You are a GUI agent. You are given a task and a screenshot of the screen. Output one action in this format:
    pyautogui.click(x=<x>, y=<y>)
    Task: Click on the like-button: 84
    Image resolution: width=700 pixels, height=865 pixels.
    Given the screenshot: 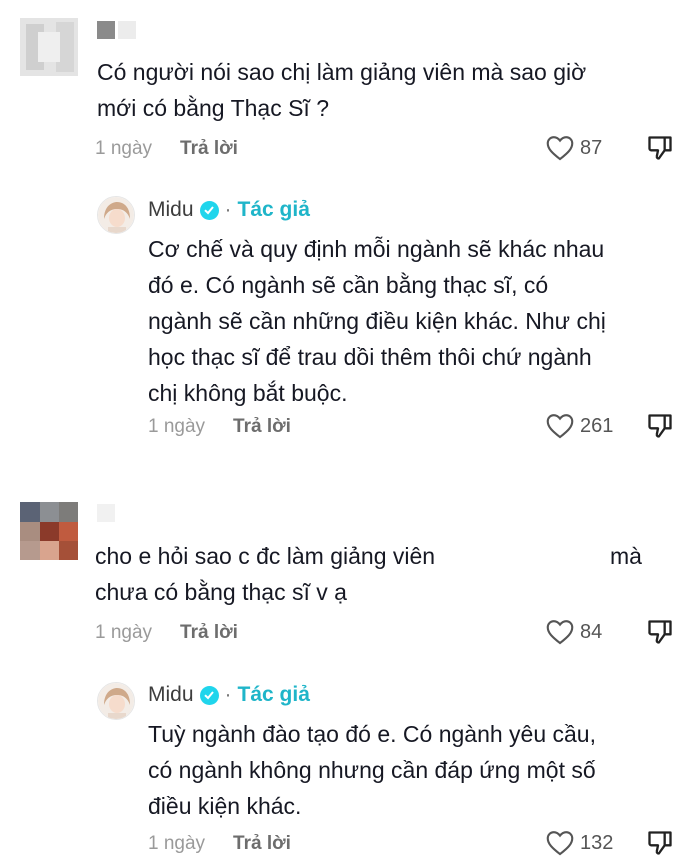 What is the action you would take?
    pyautogui.click(x=574, y=632)
    